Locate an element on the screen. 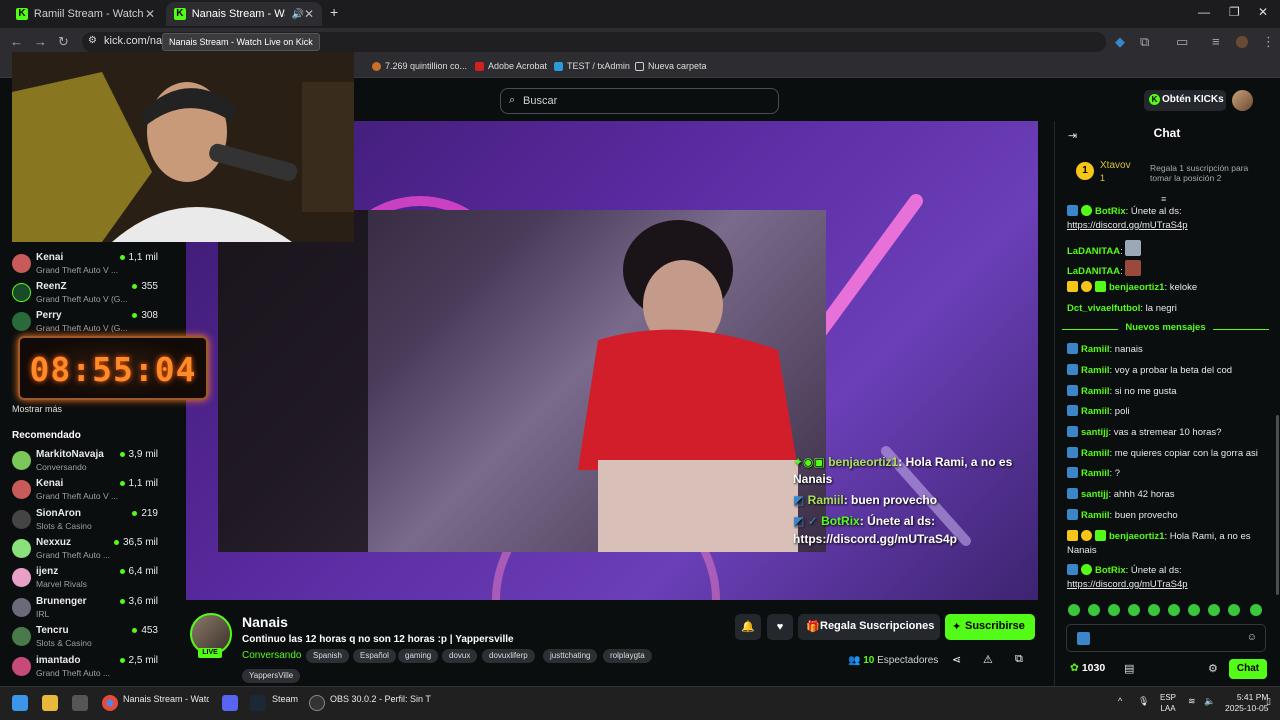  emoji-picker-icon: ☺ is located at coordinates (1252, 637).